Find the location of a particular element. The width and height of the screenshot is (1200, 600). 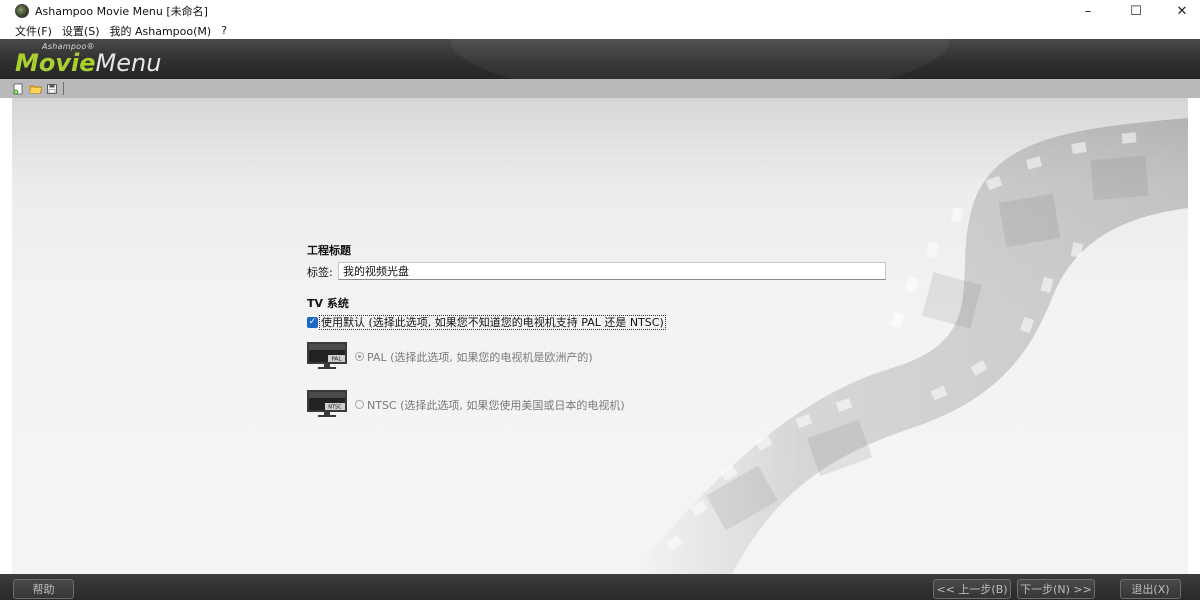

pal-label: PAL (选择此选项, 如果您的电视机是欧洲产的) is located at coordinates (480, 357).